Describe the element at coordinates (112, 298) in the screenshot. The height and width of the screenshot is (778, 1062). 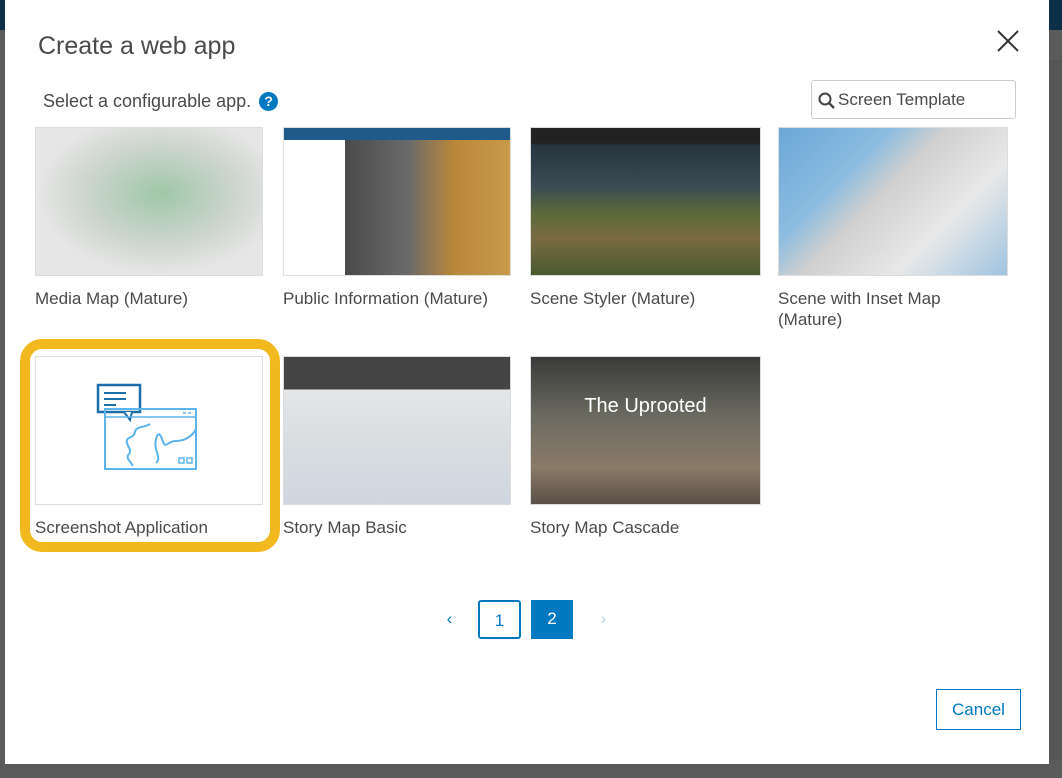
I see `app-label: Media Map (Mature)` at that location.